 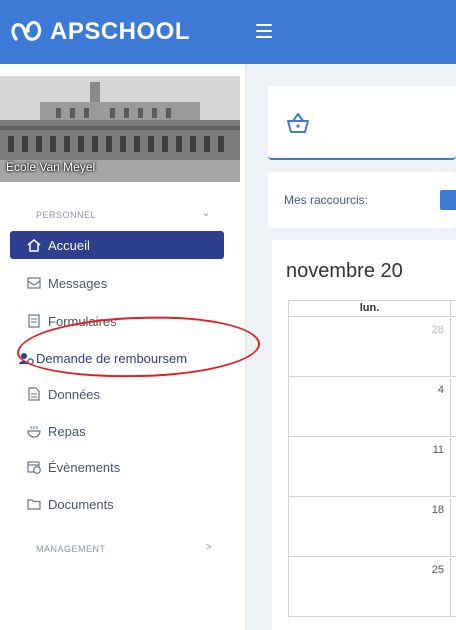 I want to click on sidebar-item-label: Accueil, so click(x=69, y=245).